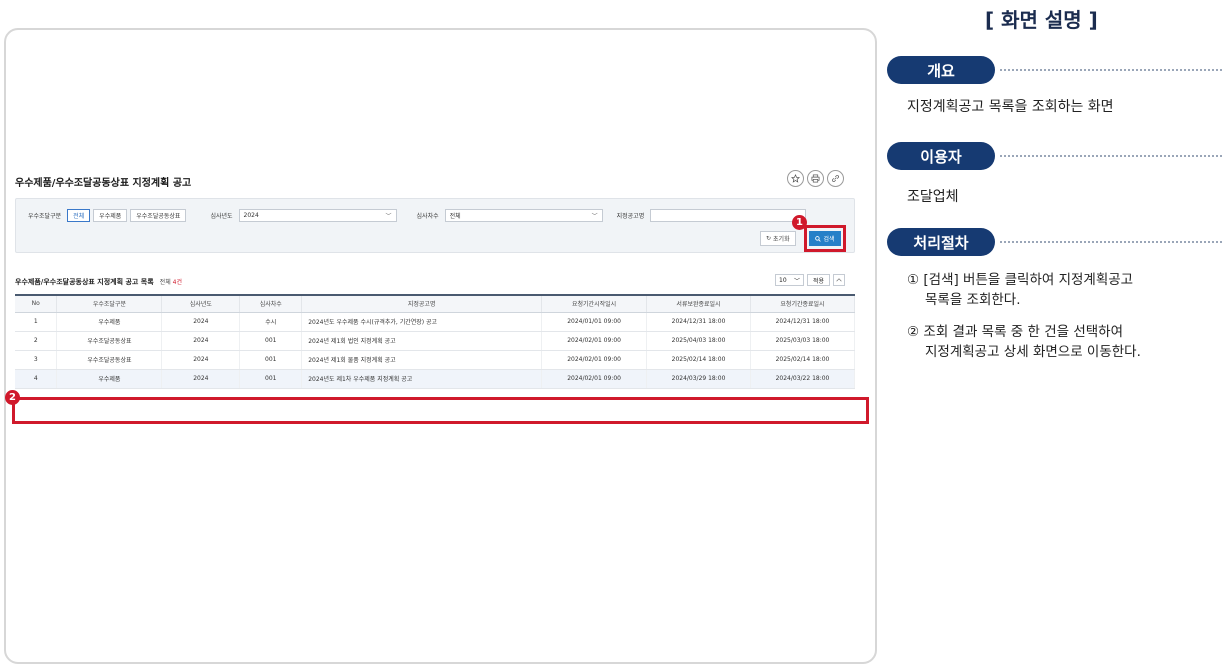 Image resolution: width=1223 pixels, height=666 pixels. What do you see at coordinates (698, 303) in the screenshot?
I see `col-doc-end: 서류보완종료일시` at bounding box center [698, 303].